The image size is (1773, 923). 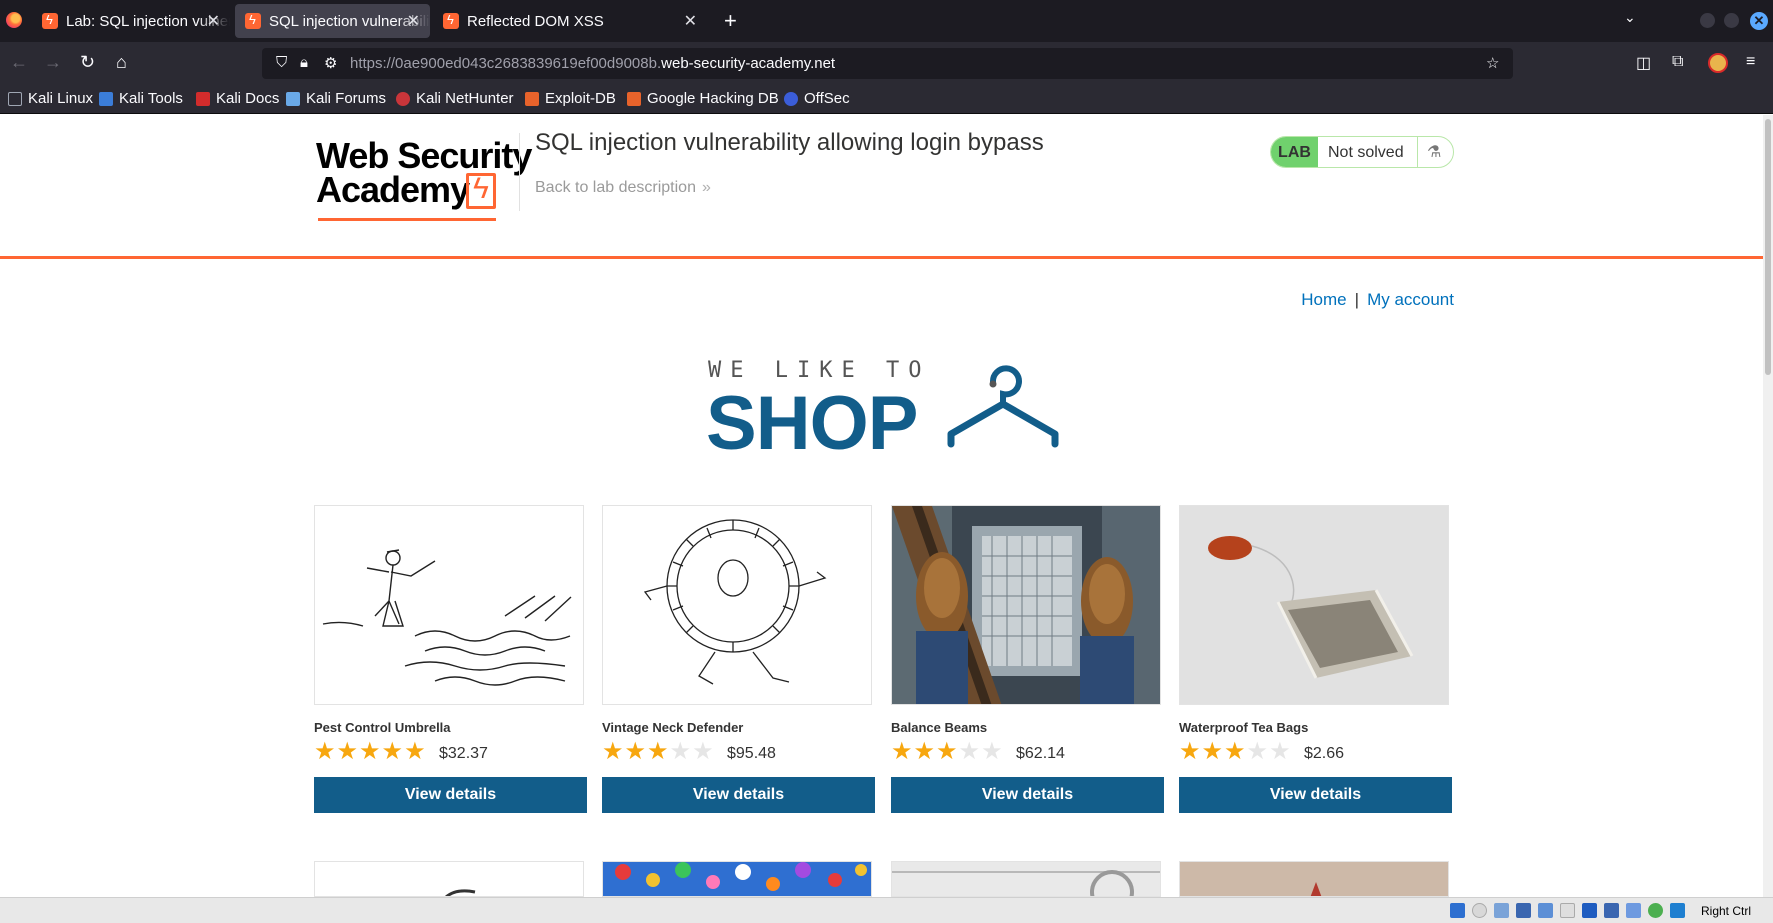 What do you see at coordinates (1630, 17) in the screenshot?
I see `chevron-down-icon: ⌄` at bounding box center [1630, 17].